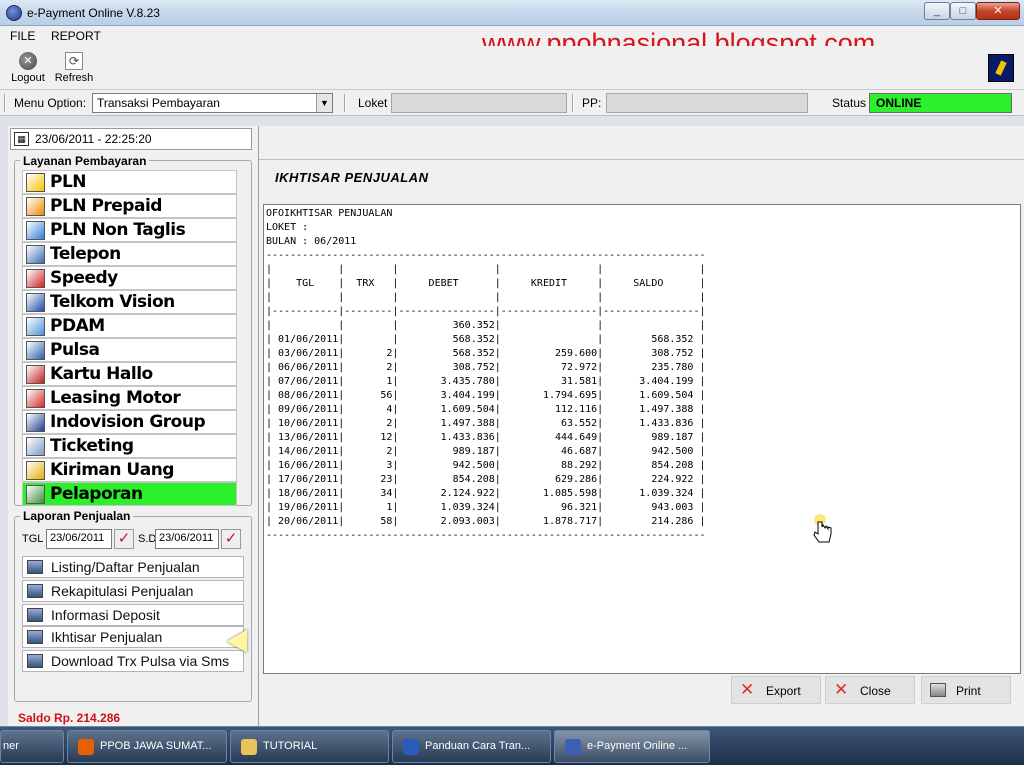 The image size is (1024, 765). Describe the element at coordinates (74, 70) in the screenshot. I see `refresh-button: ⟳ Refresh` at that location.